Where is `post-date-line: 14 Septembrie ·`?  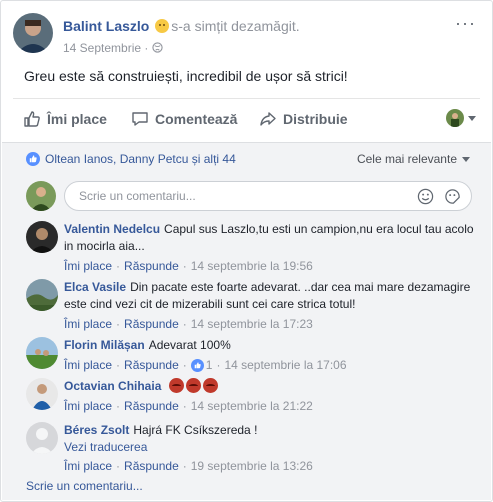 post-date-line: 14 Septembrie · is located at coordinates (113, 48).